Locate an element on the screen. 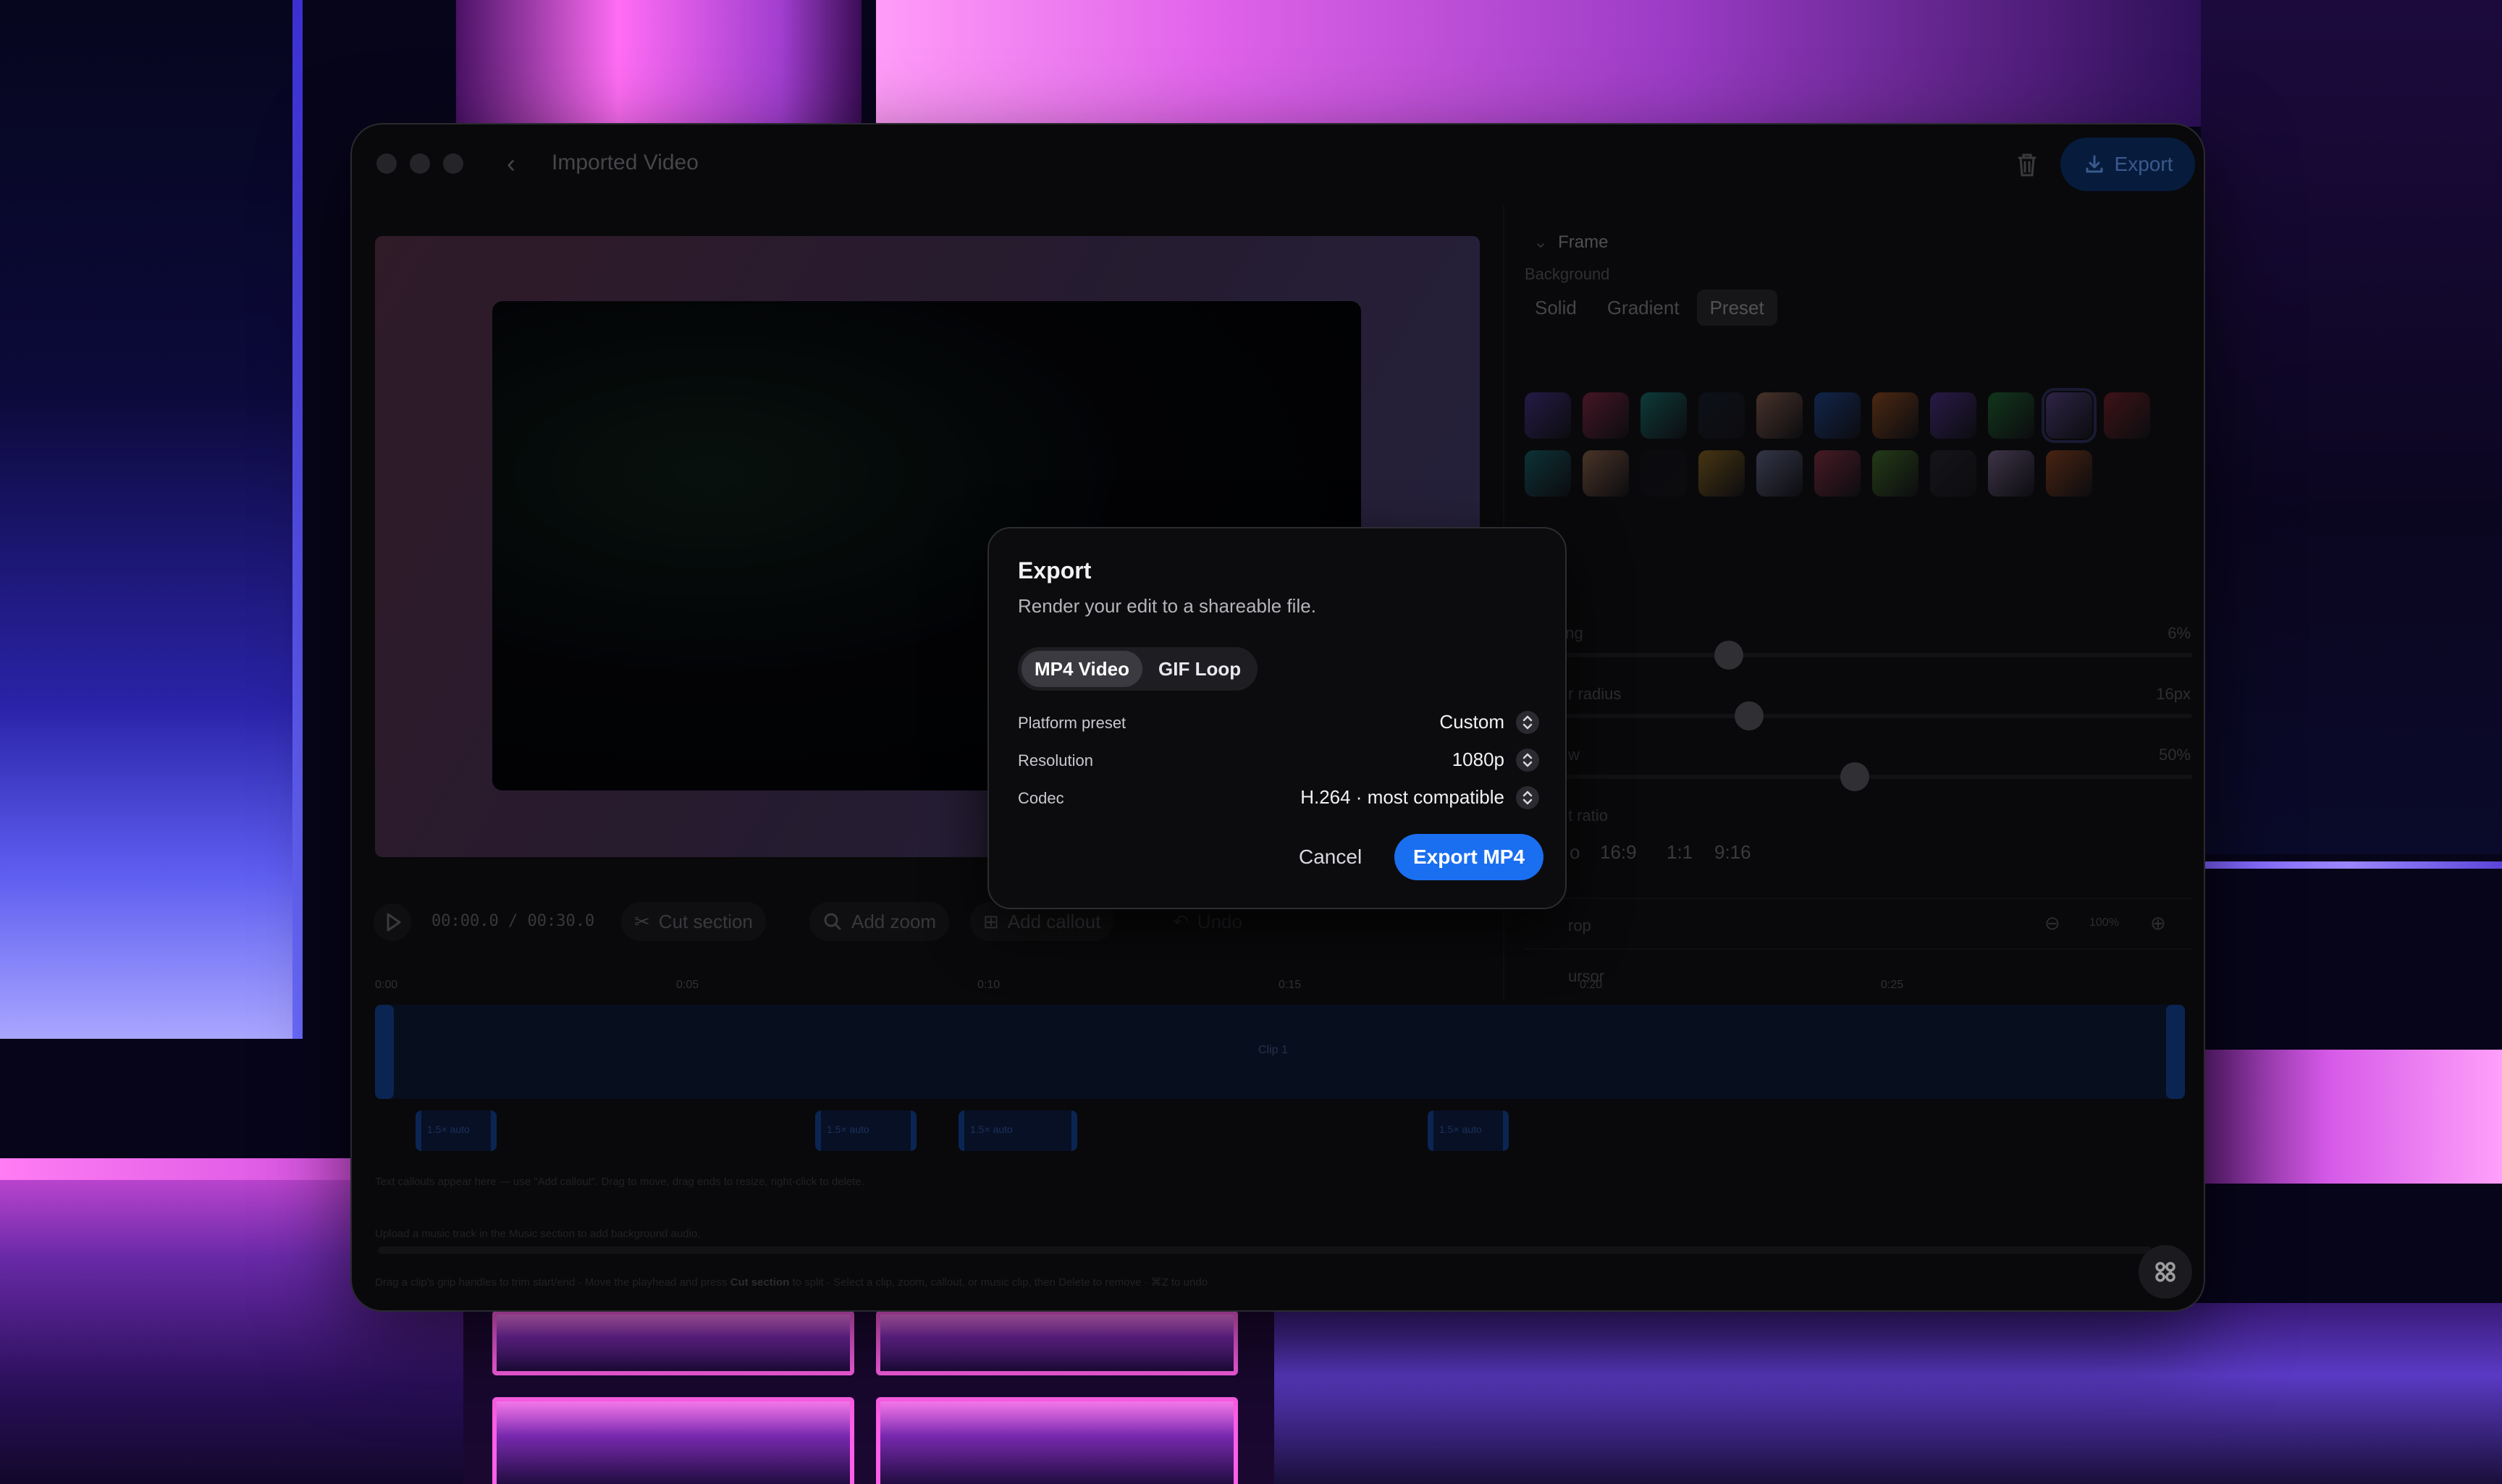 The width and height of the screenshot is (2502, 1484). wallpaper-right-floor is located at coordinates (1888, 1393).